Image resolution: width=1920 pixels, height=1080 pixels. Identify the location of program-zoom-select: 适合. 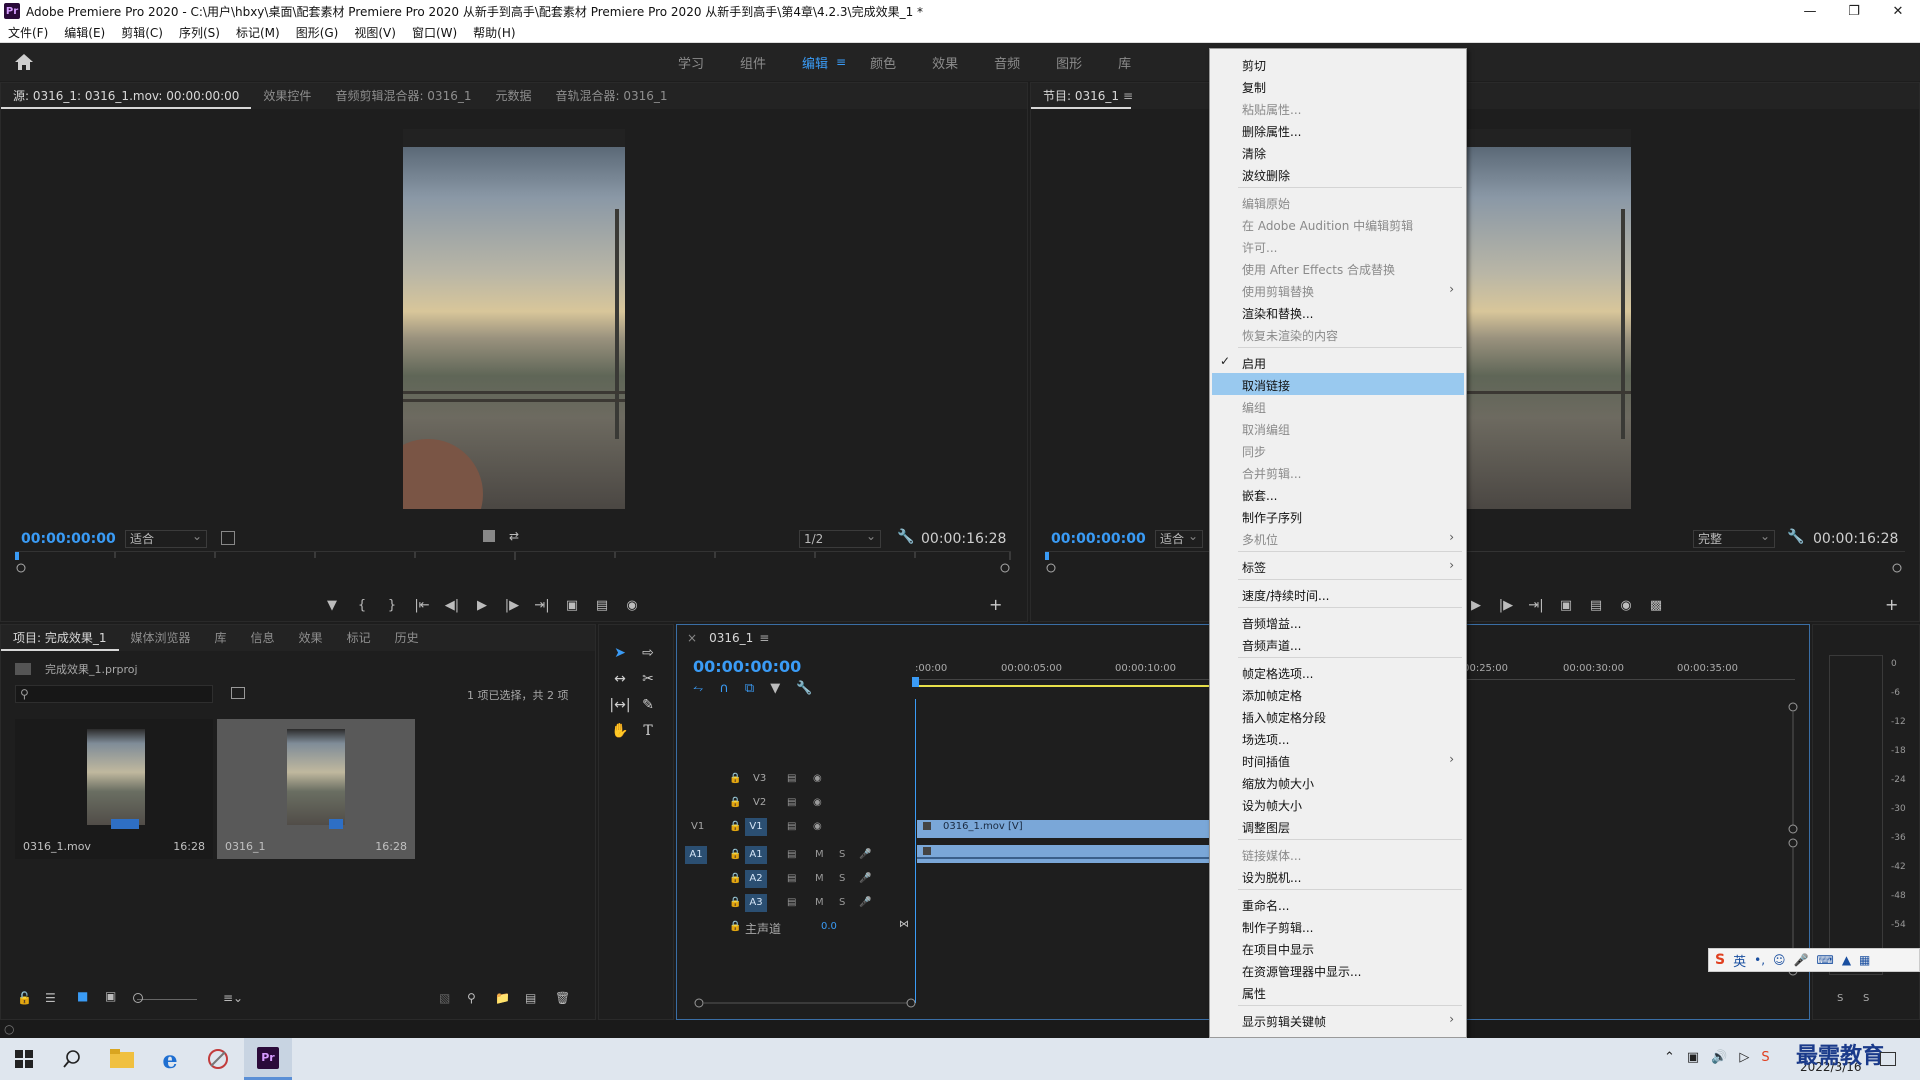
(1179, 538).